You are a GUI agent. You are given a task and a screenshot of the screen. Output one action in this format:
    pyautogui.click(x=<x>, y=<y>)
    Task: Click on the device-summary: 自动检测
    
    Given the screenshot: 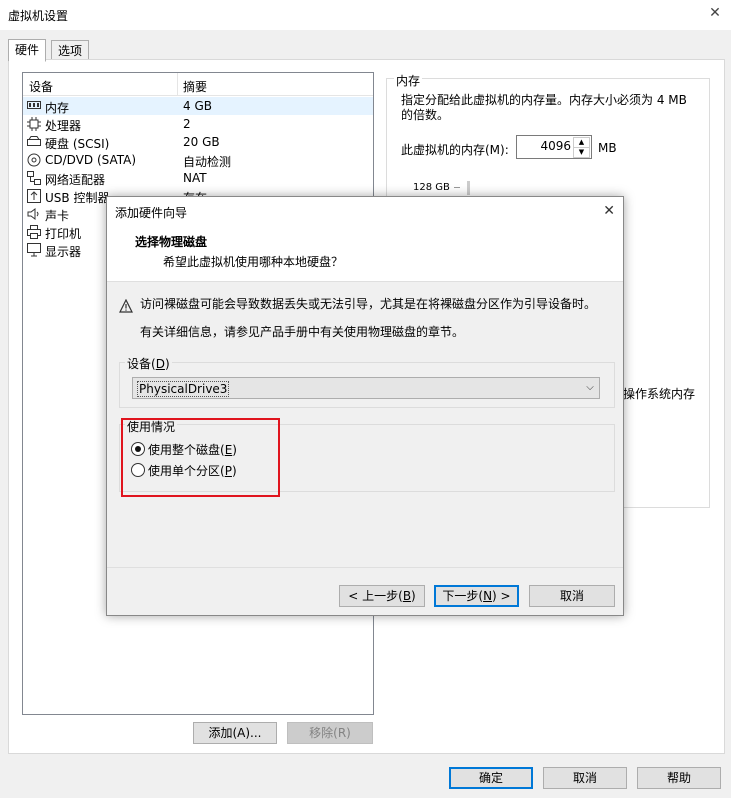 What is the action you would take?
    pyautogui.click(x=207, y=162)
    